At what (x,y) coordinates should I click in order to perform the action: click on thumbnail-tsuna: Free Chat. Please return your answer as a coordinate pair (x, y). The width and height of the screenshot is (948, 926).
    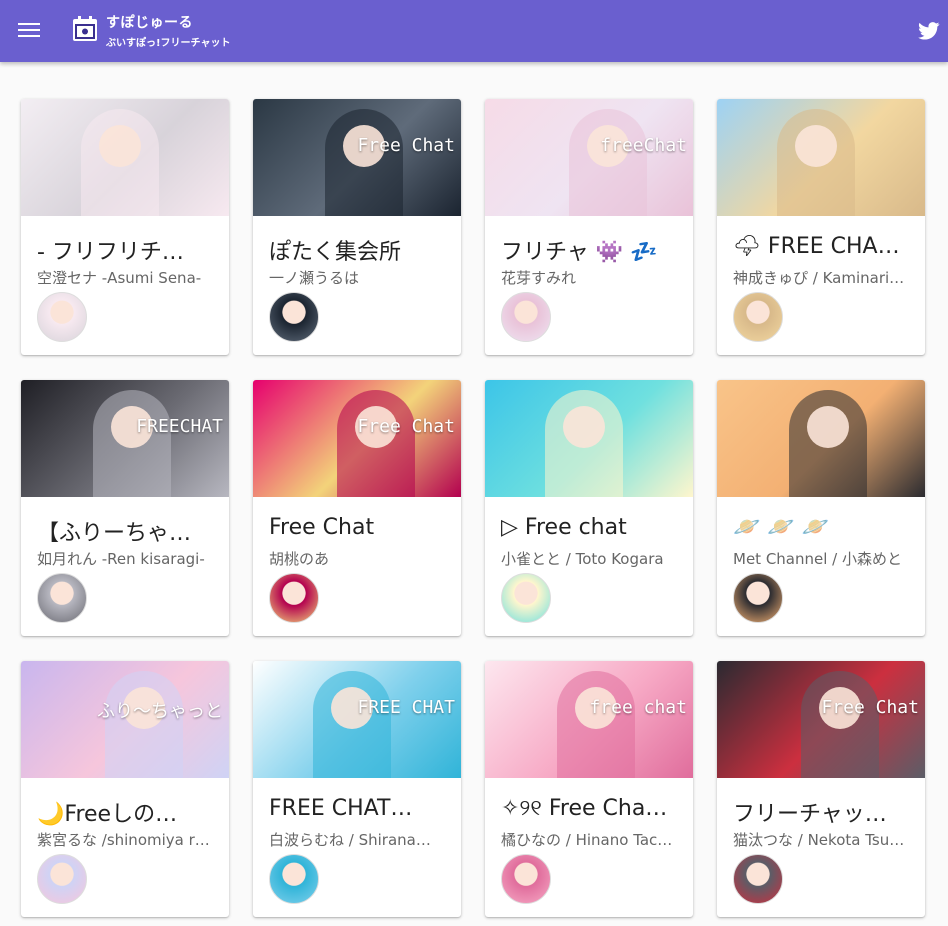
    Looking at the image, I should click on (821, 719).